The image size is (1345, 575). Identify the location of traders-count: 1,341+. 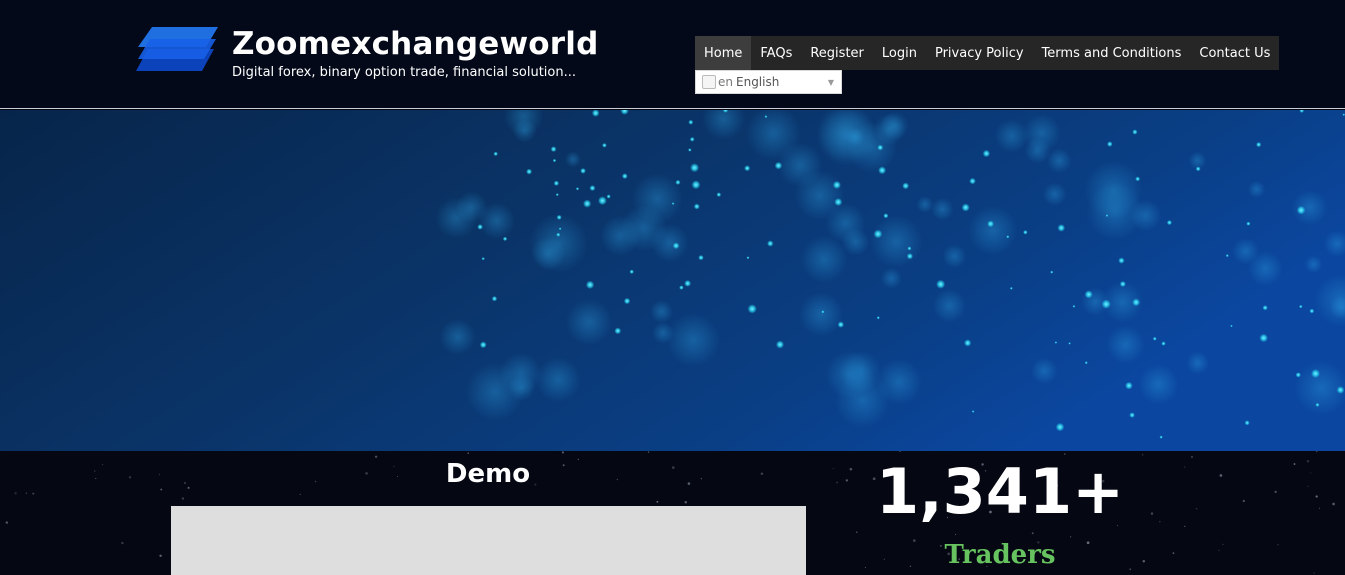
(1000, 491).